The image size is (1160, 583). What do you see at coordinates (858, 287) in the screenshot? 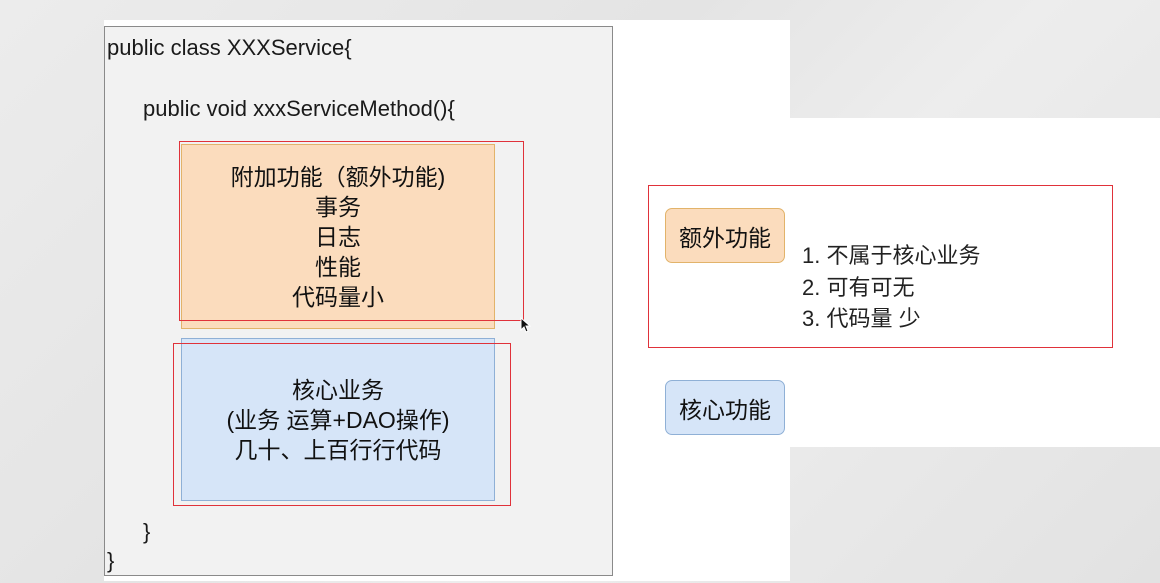
I see `extra-point-2: 2. 可有可无` at bounding box center [858, 287].